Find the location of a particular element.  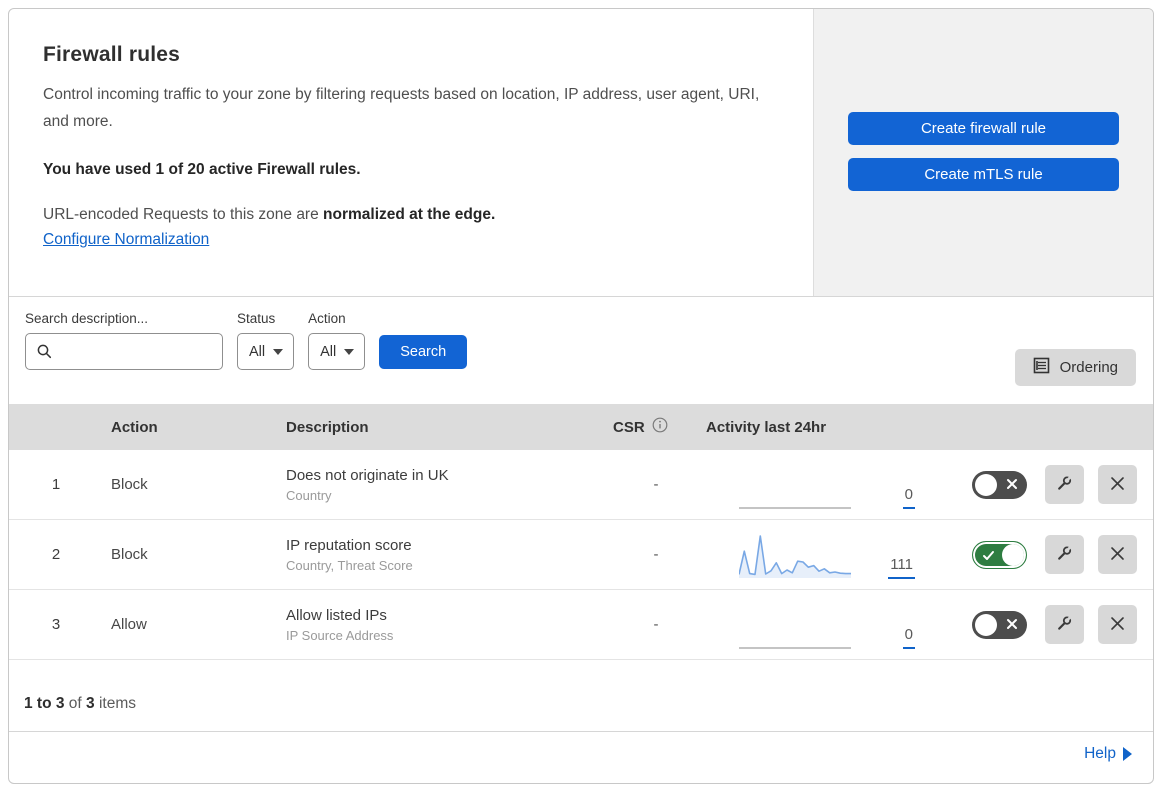

rule-description: IP reputation score is located at coordinates (349, 545).